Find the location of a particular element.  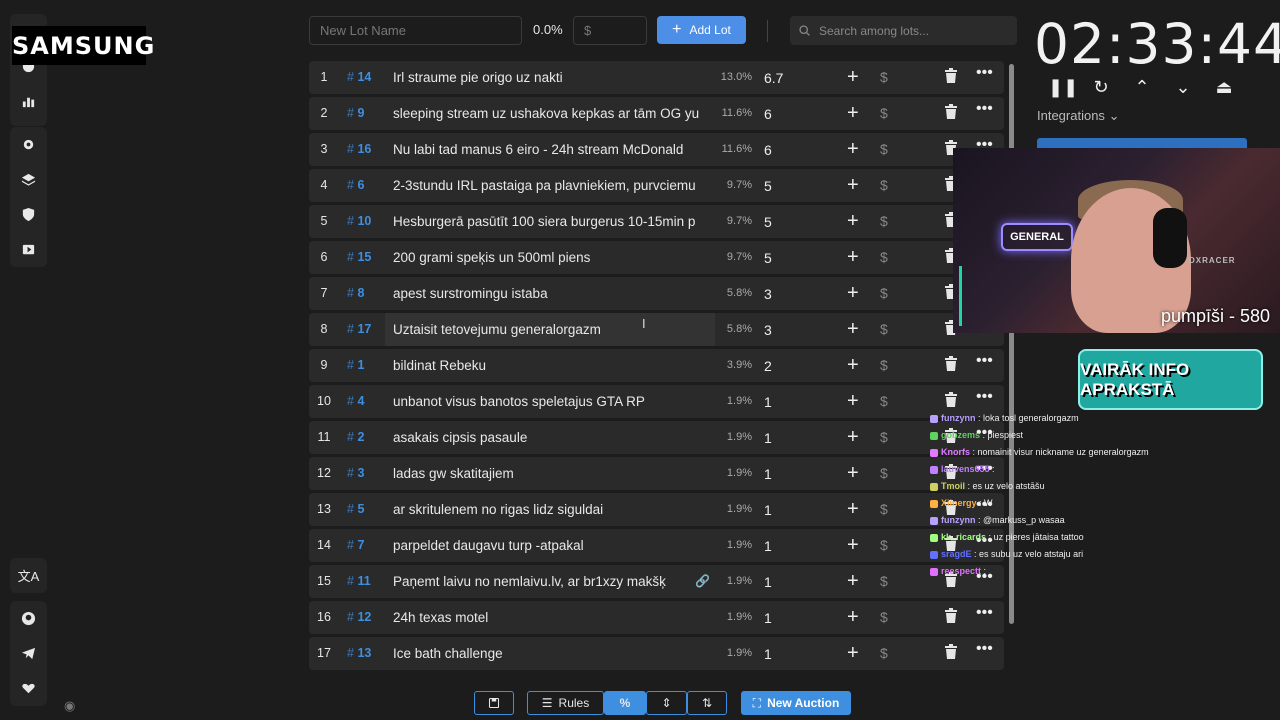

lot-amount: 2 is located at coordinates (768, 366).